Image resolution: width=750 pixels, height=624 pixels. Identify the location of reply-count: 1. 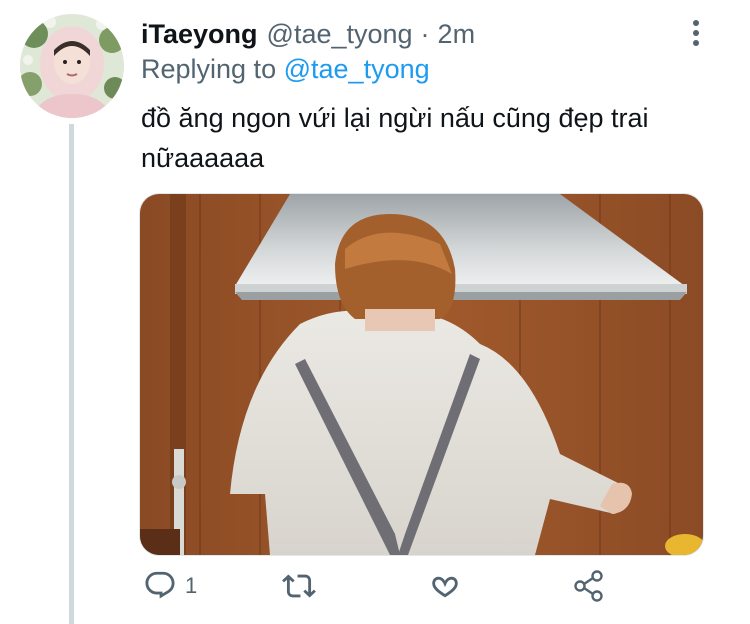
(191, 585).